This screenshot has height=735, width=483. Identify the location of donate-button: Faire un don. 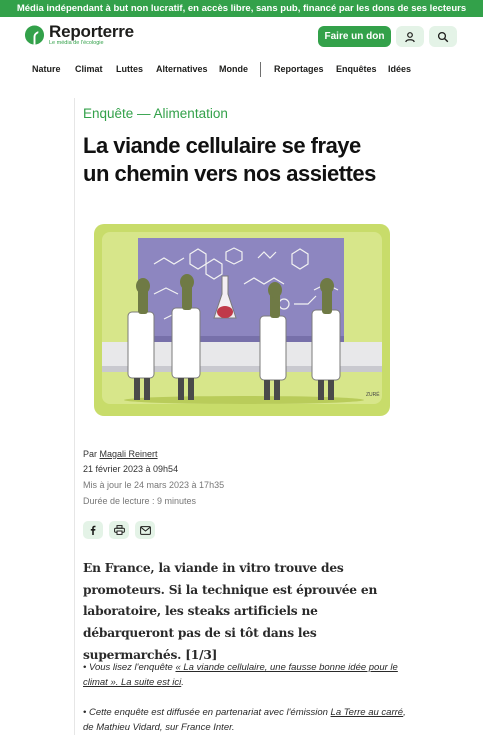
(354, 36).